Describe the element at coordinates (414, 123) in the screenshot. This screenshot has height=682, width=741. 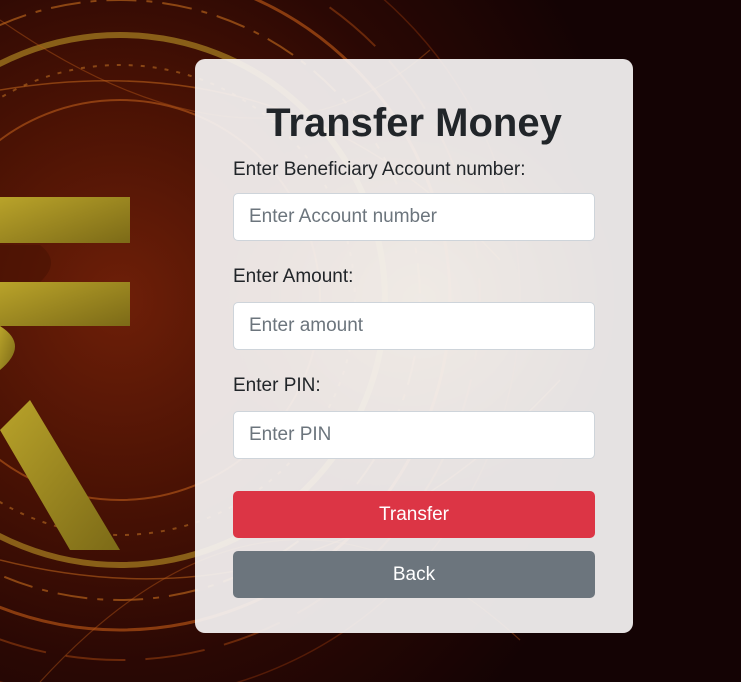
I see `page-title: Transfer Money` at that location.